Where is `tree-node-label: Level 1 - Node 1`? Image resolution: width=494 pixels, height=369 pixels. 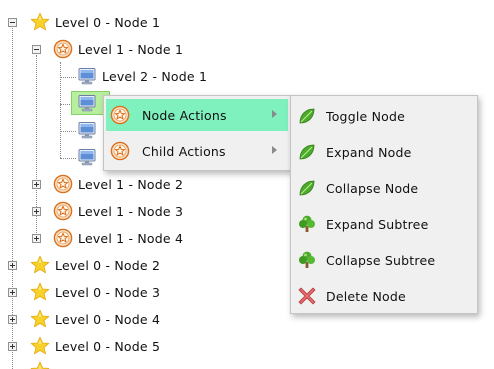 tree-node-label: Level 1 - Node 1 is located at coordinates (131, 49).